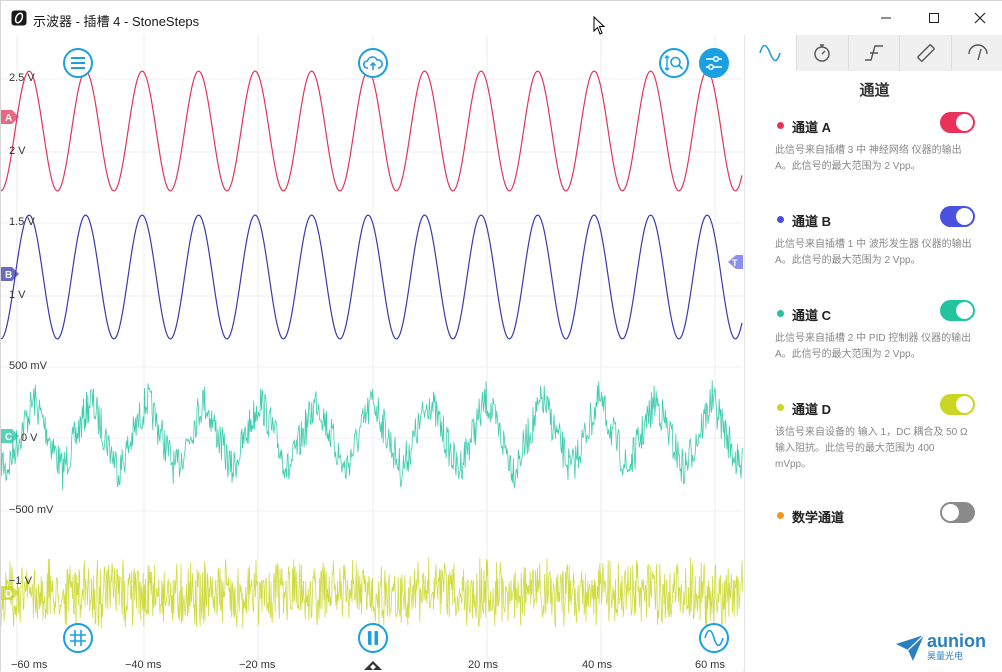  What do you see at coordinates (31, 510) in the screenshot?
I see `y-label: −500 mV` at bounding box center [31, 510].